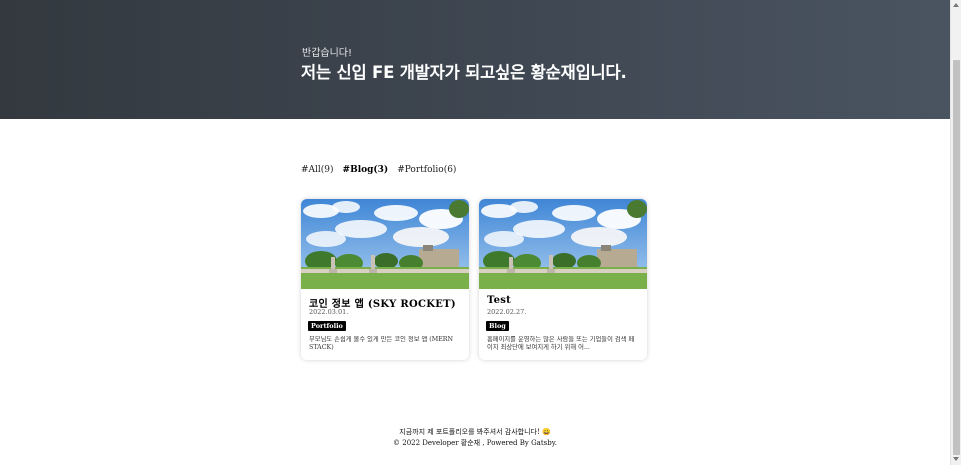 The image size is (961, 465). Describe the element at coordinates (497, 326) in the screenshot. I see `post-category-badge: Blog` at that location.